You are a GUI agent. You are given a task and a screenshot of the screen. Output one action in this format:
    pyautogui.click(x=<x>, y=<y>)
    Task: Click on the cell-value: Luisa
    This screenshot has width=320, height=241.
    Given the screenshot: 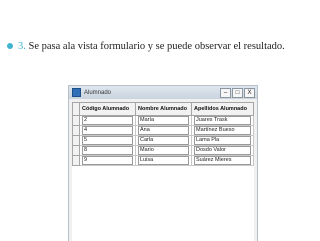 What is the action you would take?
    pyautogui.click(x=163, y=160)
    